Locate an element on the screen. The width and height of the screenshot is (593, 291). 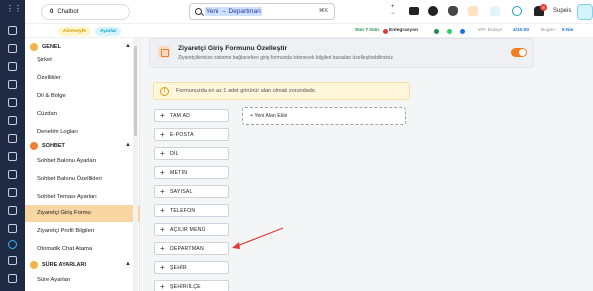
search-input: Yeni → Departman ⌘K is located at coordinates (262, 11).